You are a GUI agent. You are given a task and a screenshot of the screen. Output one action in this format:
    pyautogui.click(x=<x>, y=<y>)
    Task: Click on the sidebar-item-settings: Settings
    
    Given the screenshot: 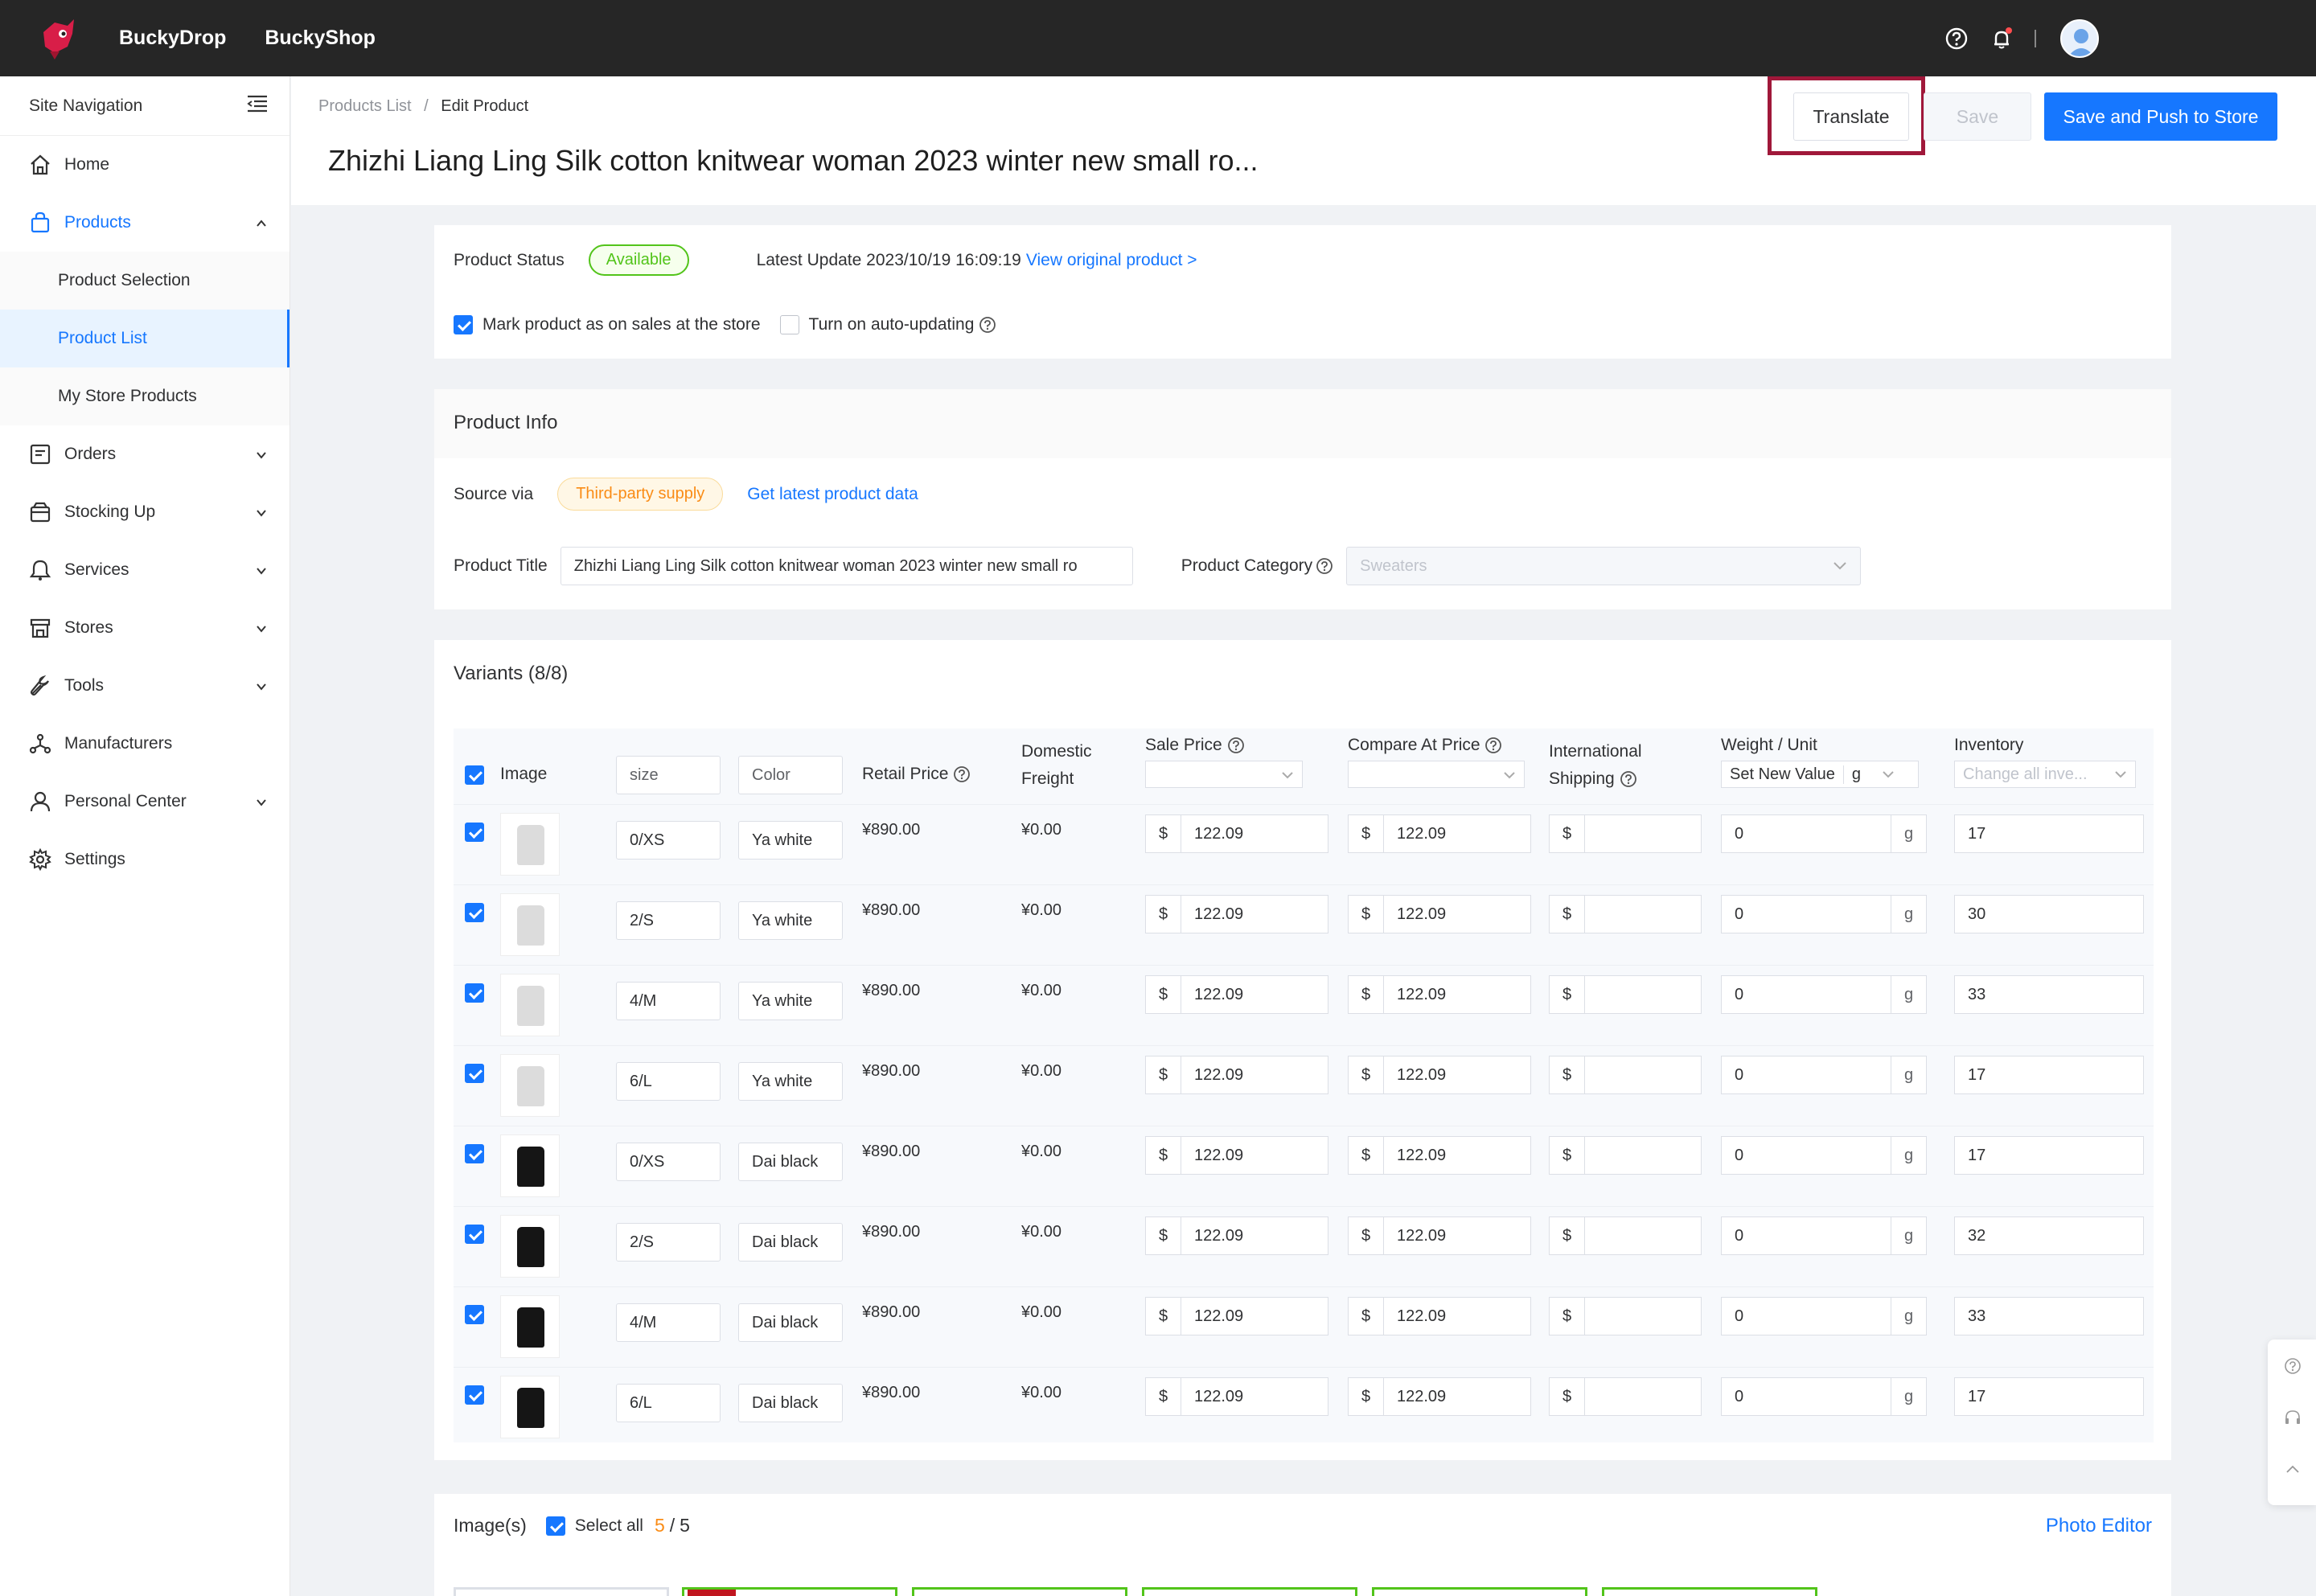 What is the action you would take?
    pyautogui.click(x=145, y=859)
    